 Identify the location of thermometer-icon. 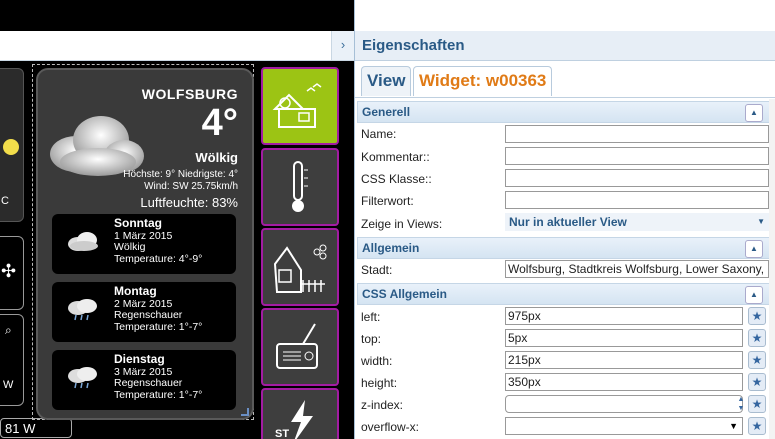
(300, 186).